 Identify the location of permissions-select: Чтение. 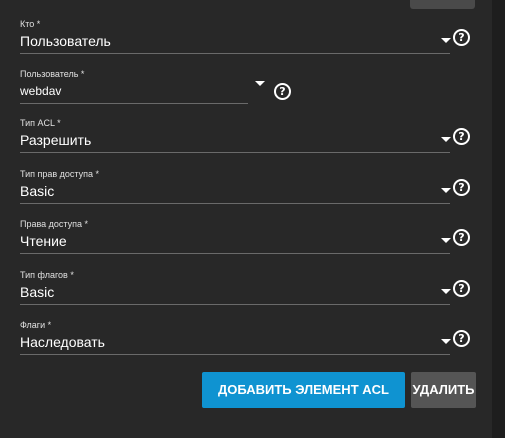
(235, 241).